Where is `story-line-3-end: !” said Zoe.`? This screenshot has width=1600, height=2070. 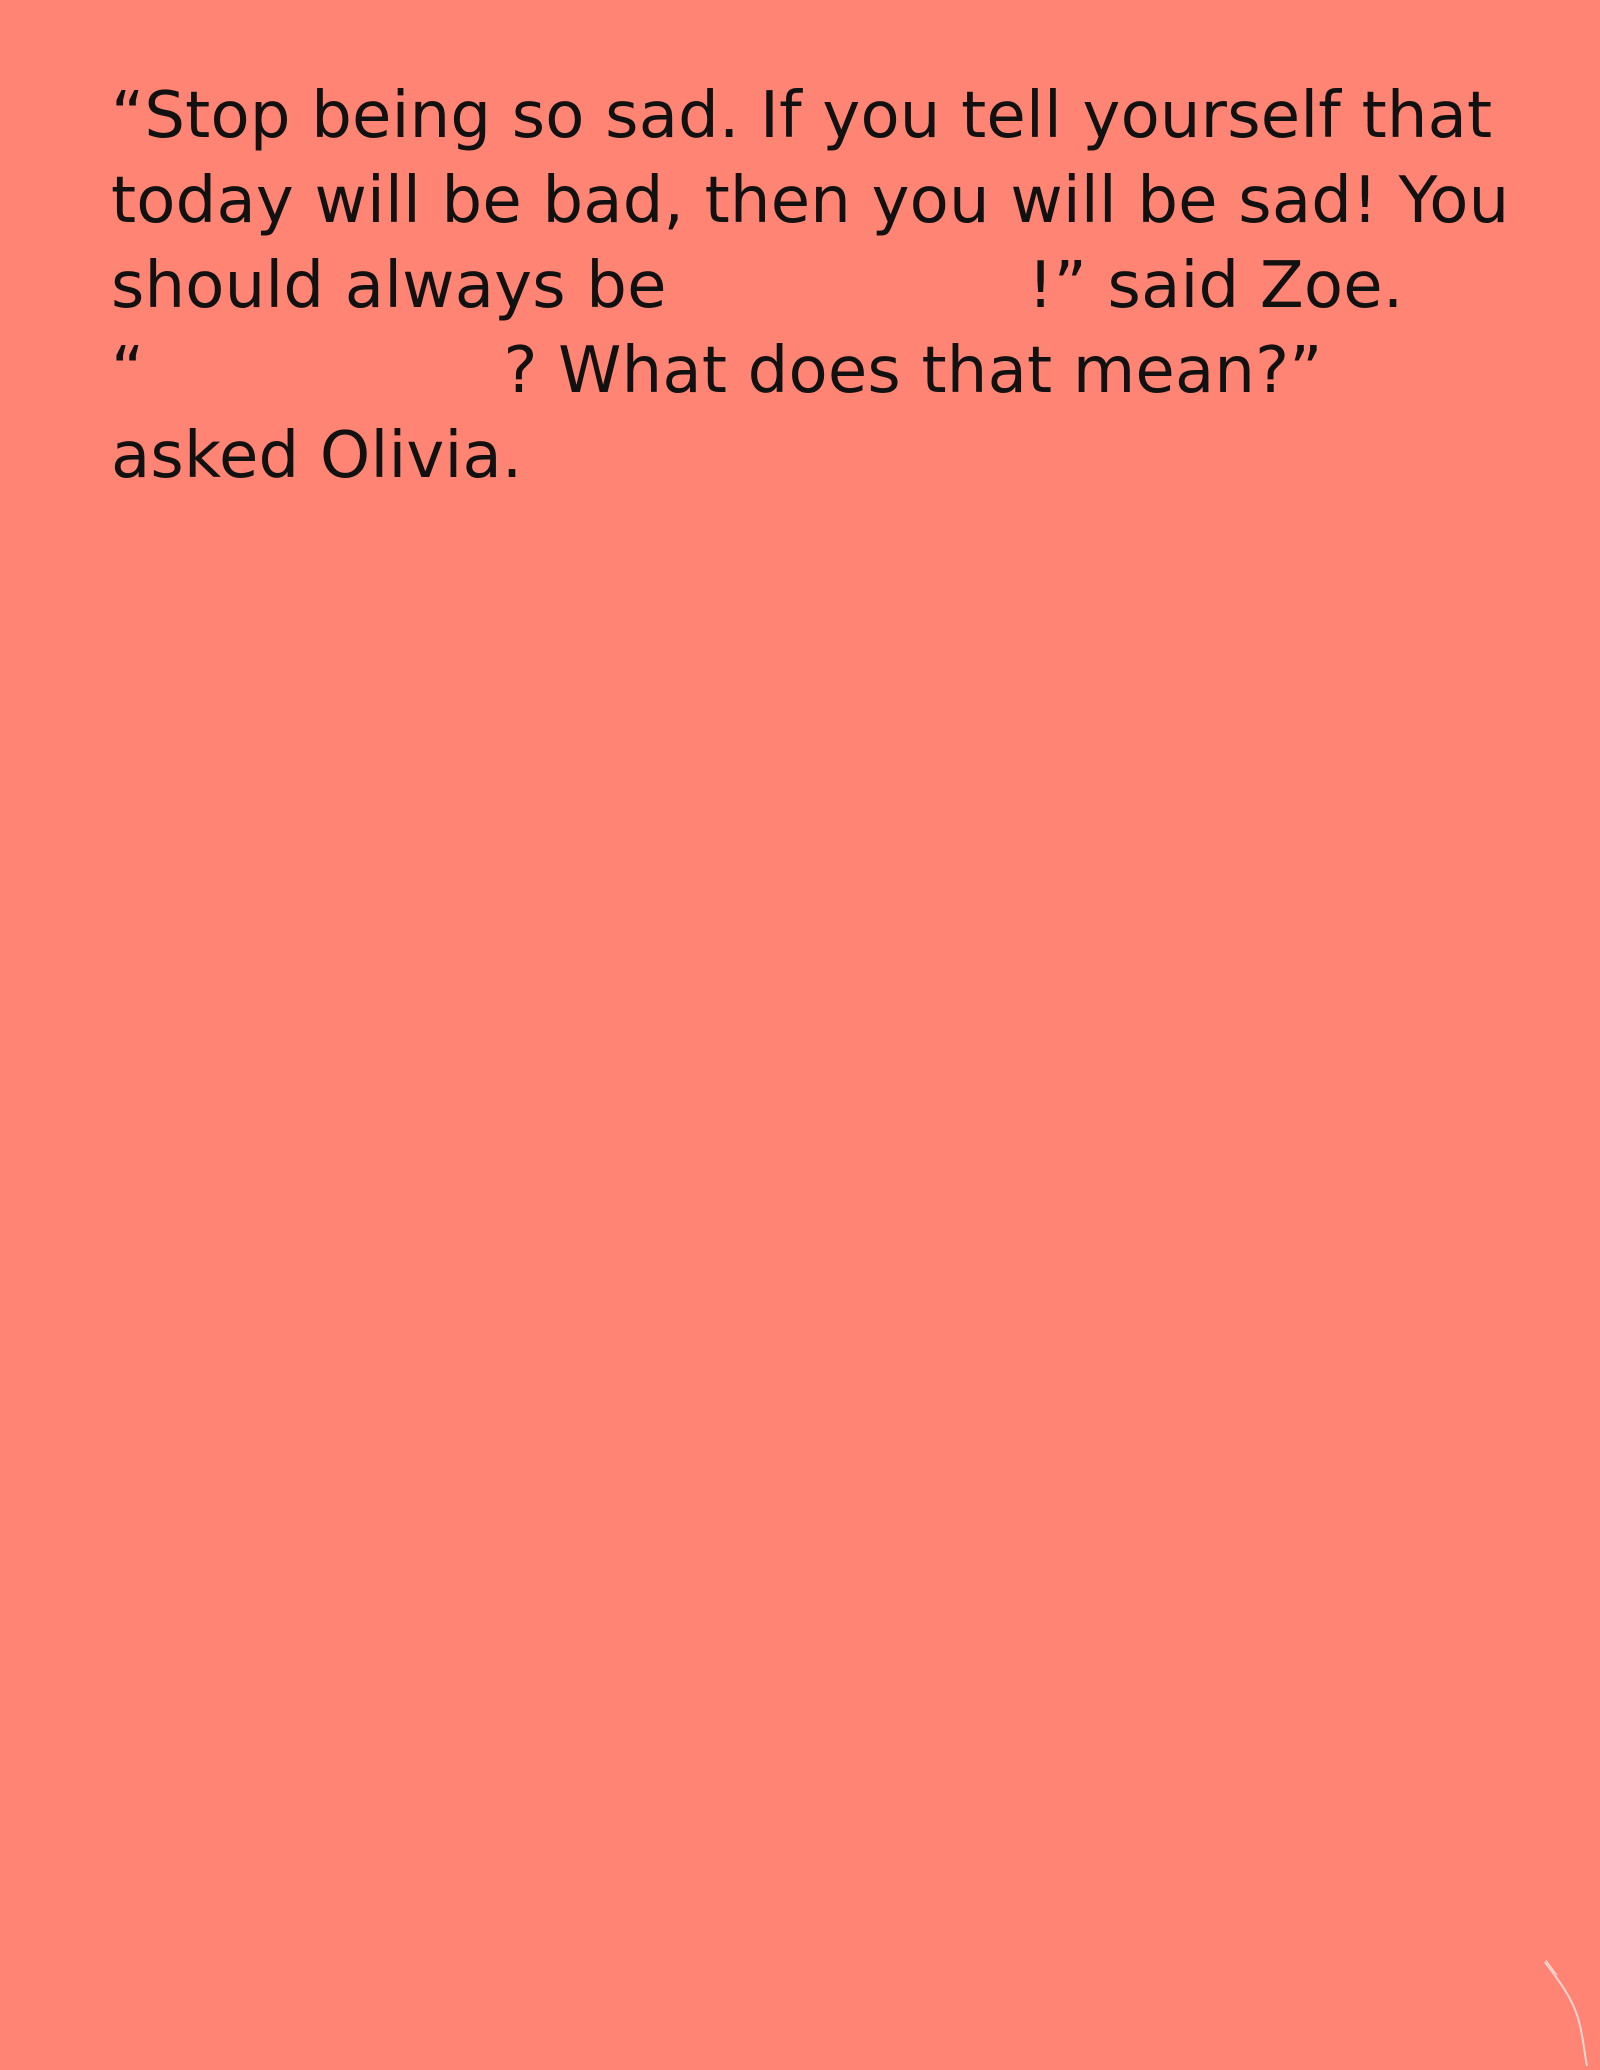
story-line-3-end: !” said Zoe. is located at coordinates (1215, 286).